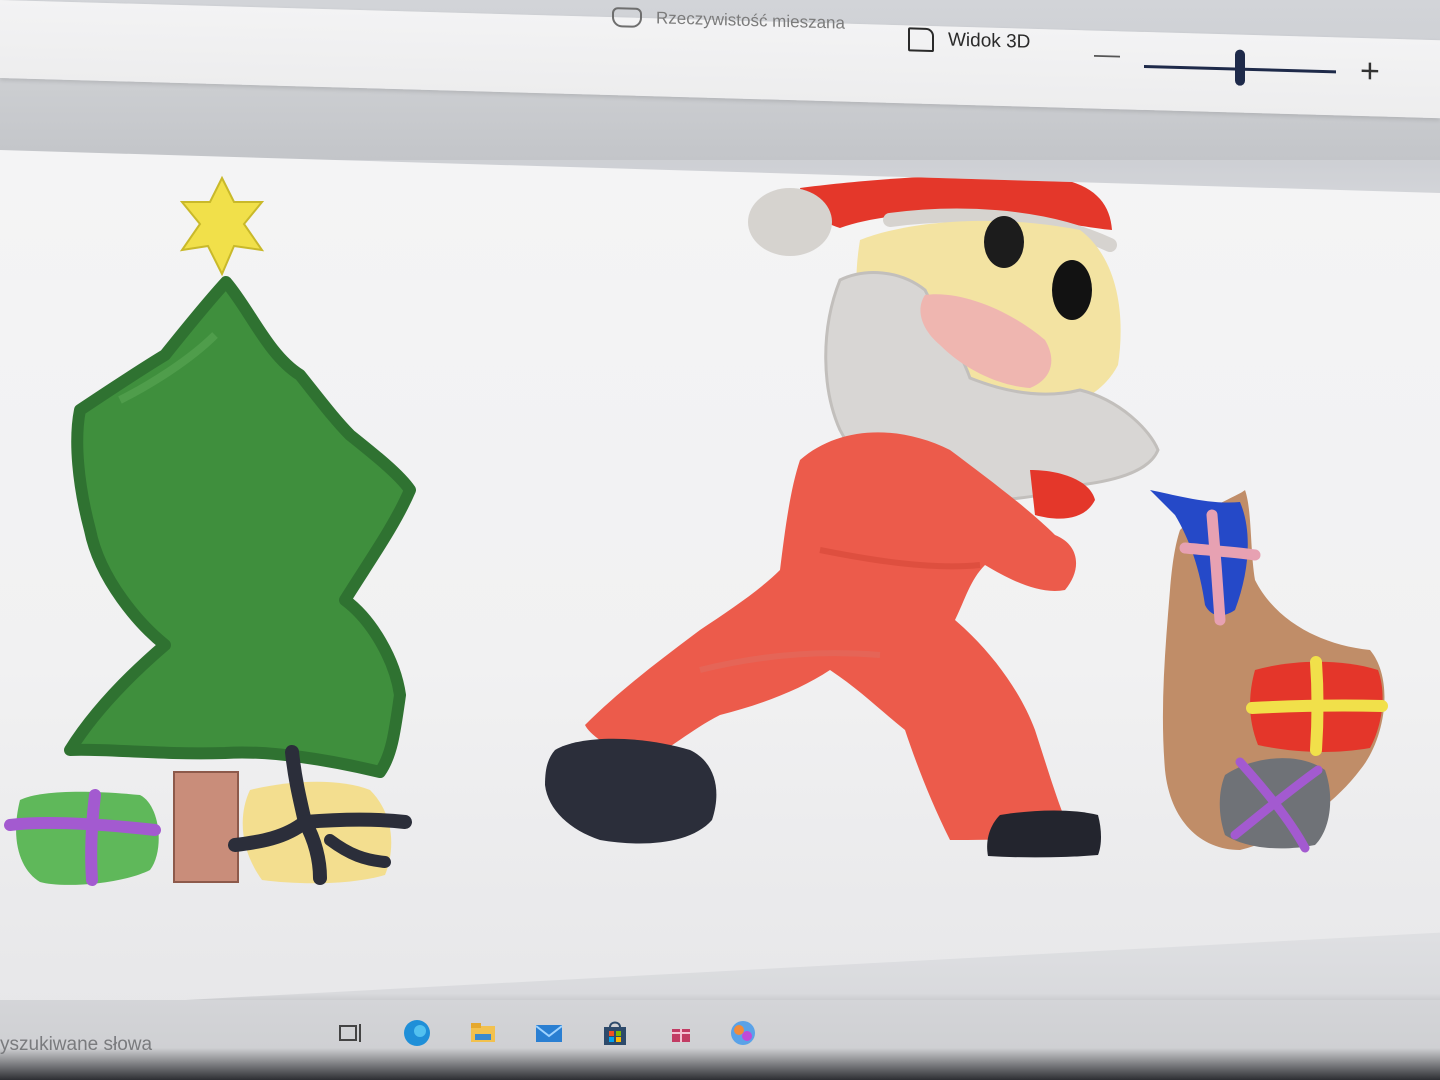 The height and width of the screenshot is (1080, 1440). What do you see at coordinates (1004, 242) in the screenshot?
I see `santa-eye-left` at bounding box center [1004, 242].